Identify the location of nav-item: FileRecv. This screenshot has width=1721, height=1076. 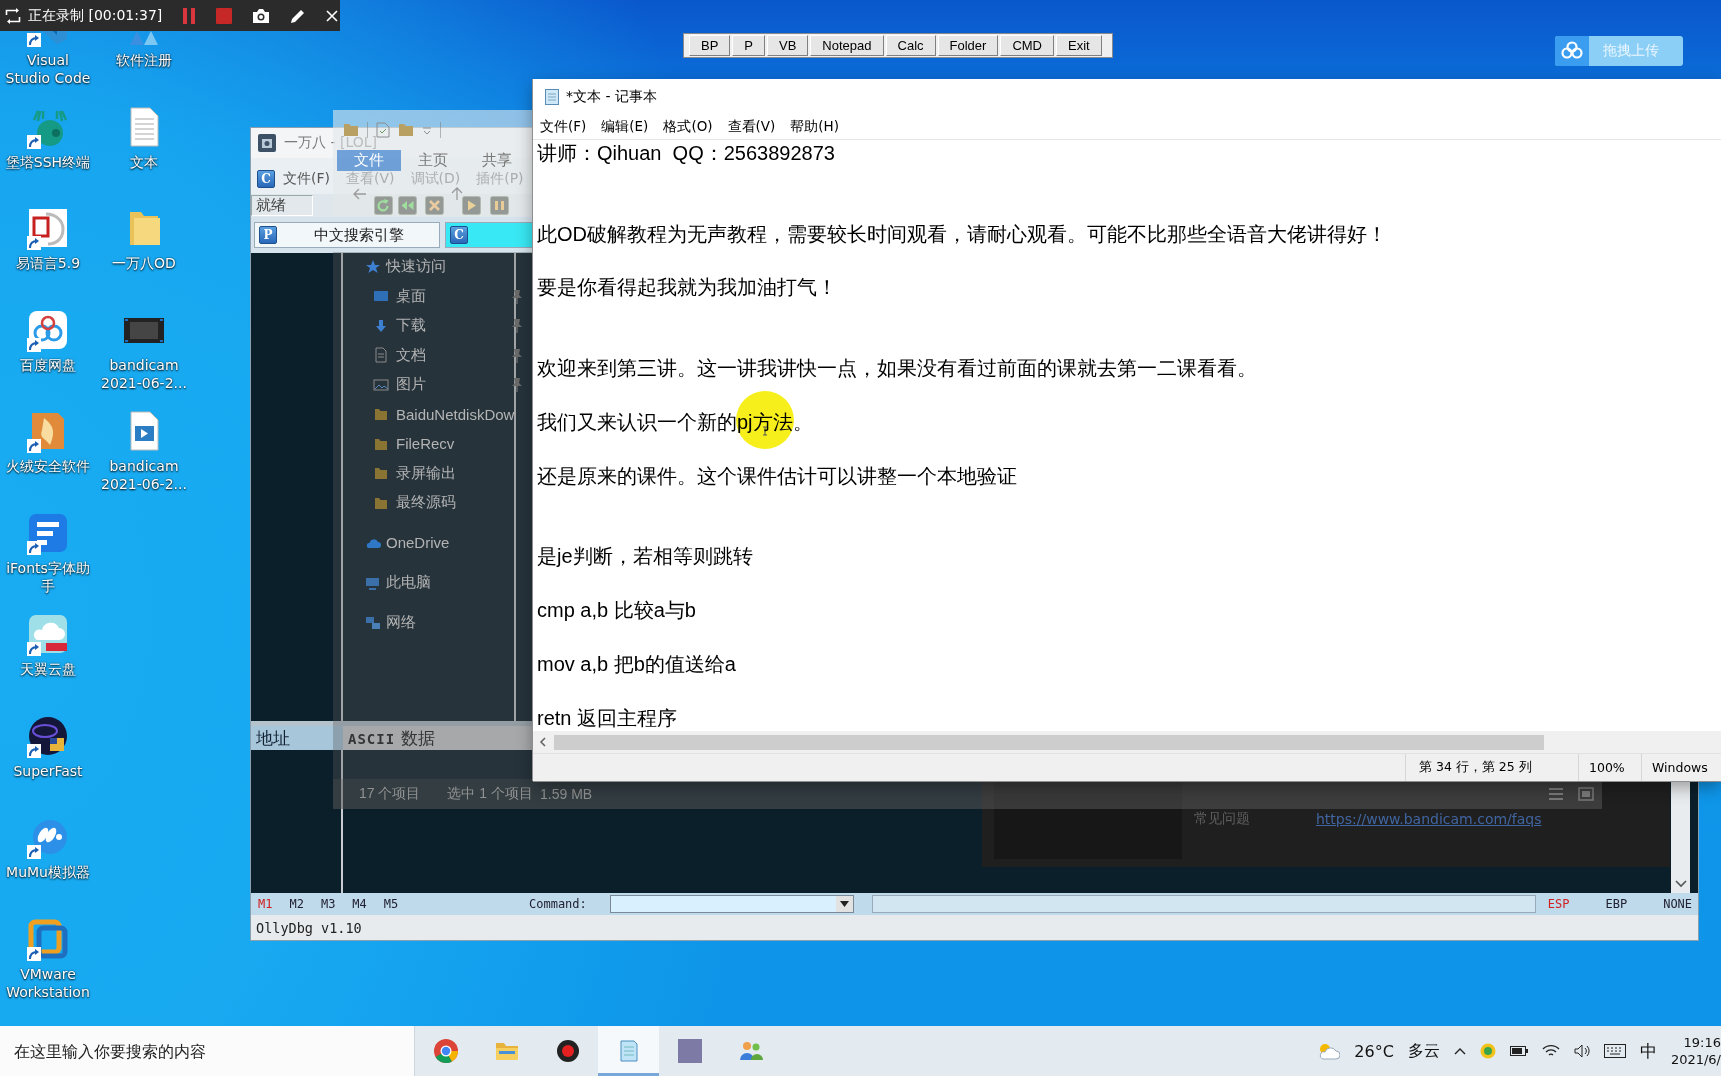
(425, 444).